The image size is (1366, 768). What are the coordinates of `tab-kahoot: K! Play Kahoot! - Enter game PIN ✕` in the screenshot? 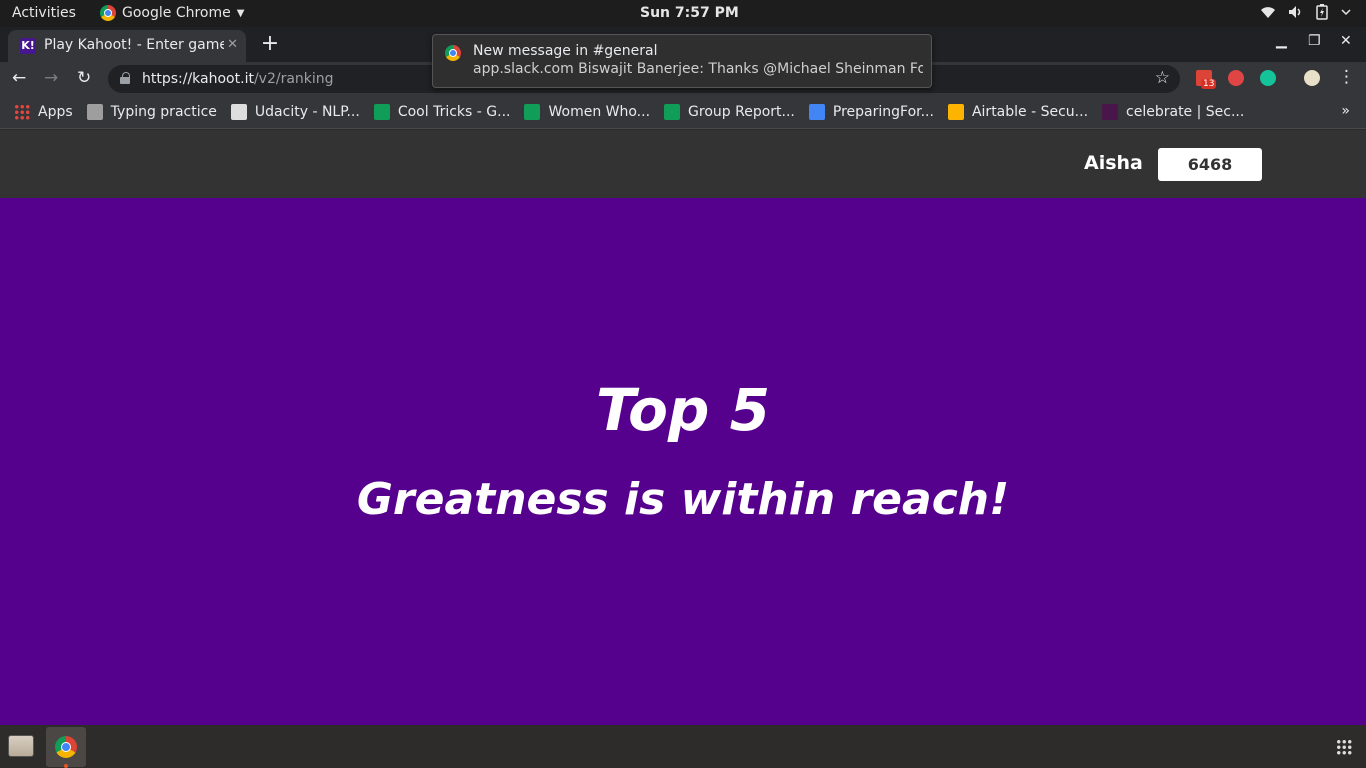 It's located at (127, 46).